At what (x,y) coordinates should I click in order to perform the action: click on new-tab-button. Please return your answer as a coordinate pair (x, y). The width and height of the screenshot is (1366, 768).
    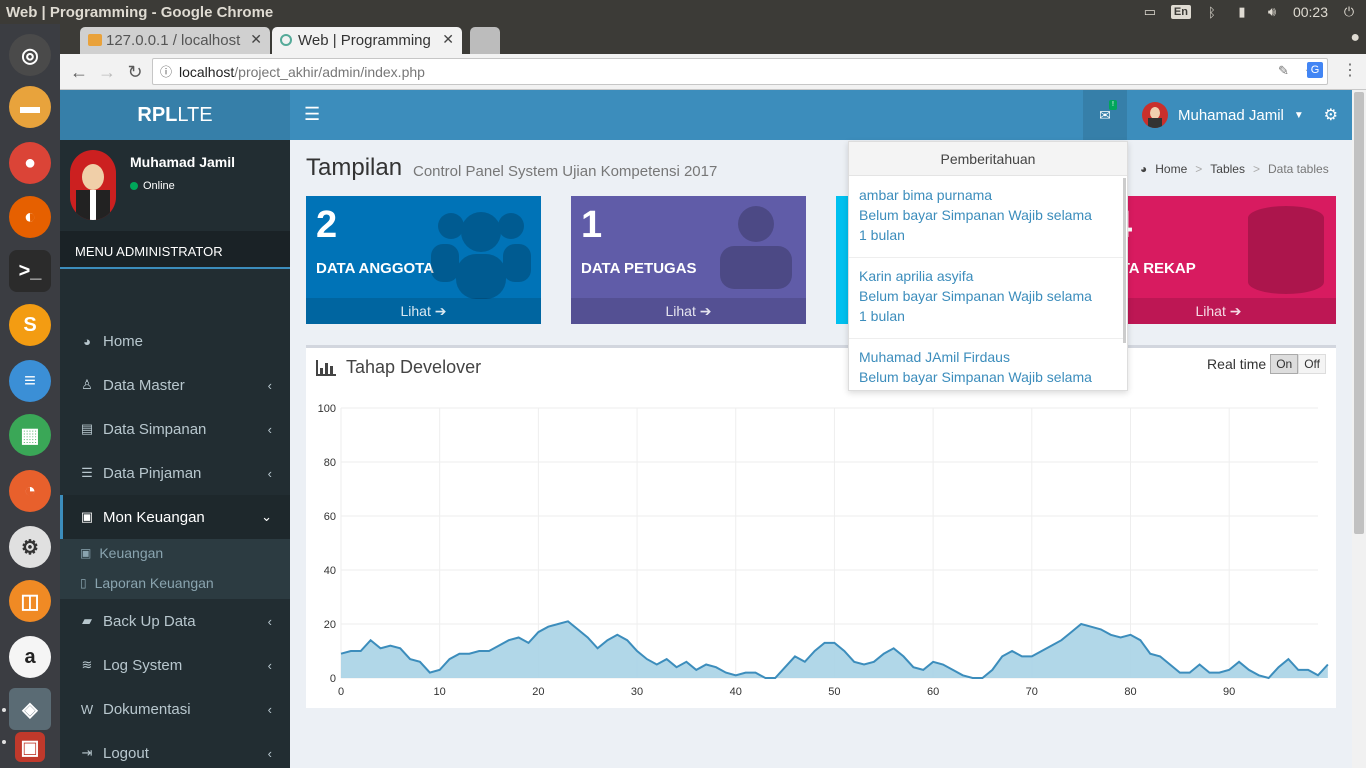
    Looking at the image, I should click on (485, 40).